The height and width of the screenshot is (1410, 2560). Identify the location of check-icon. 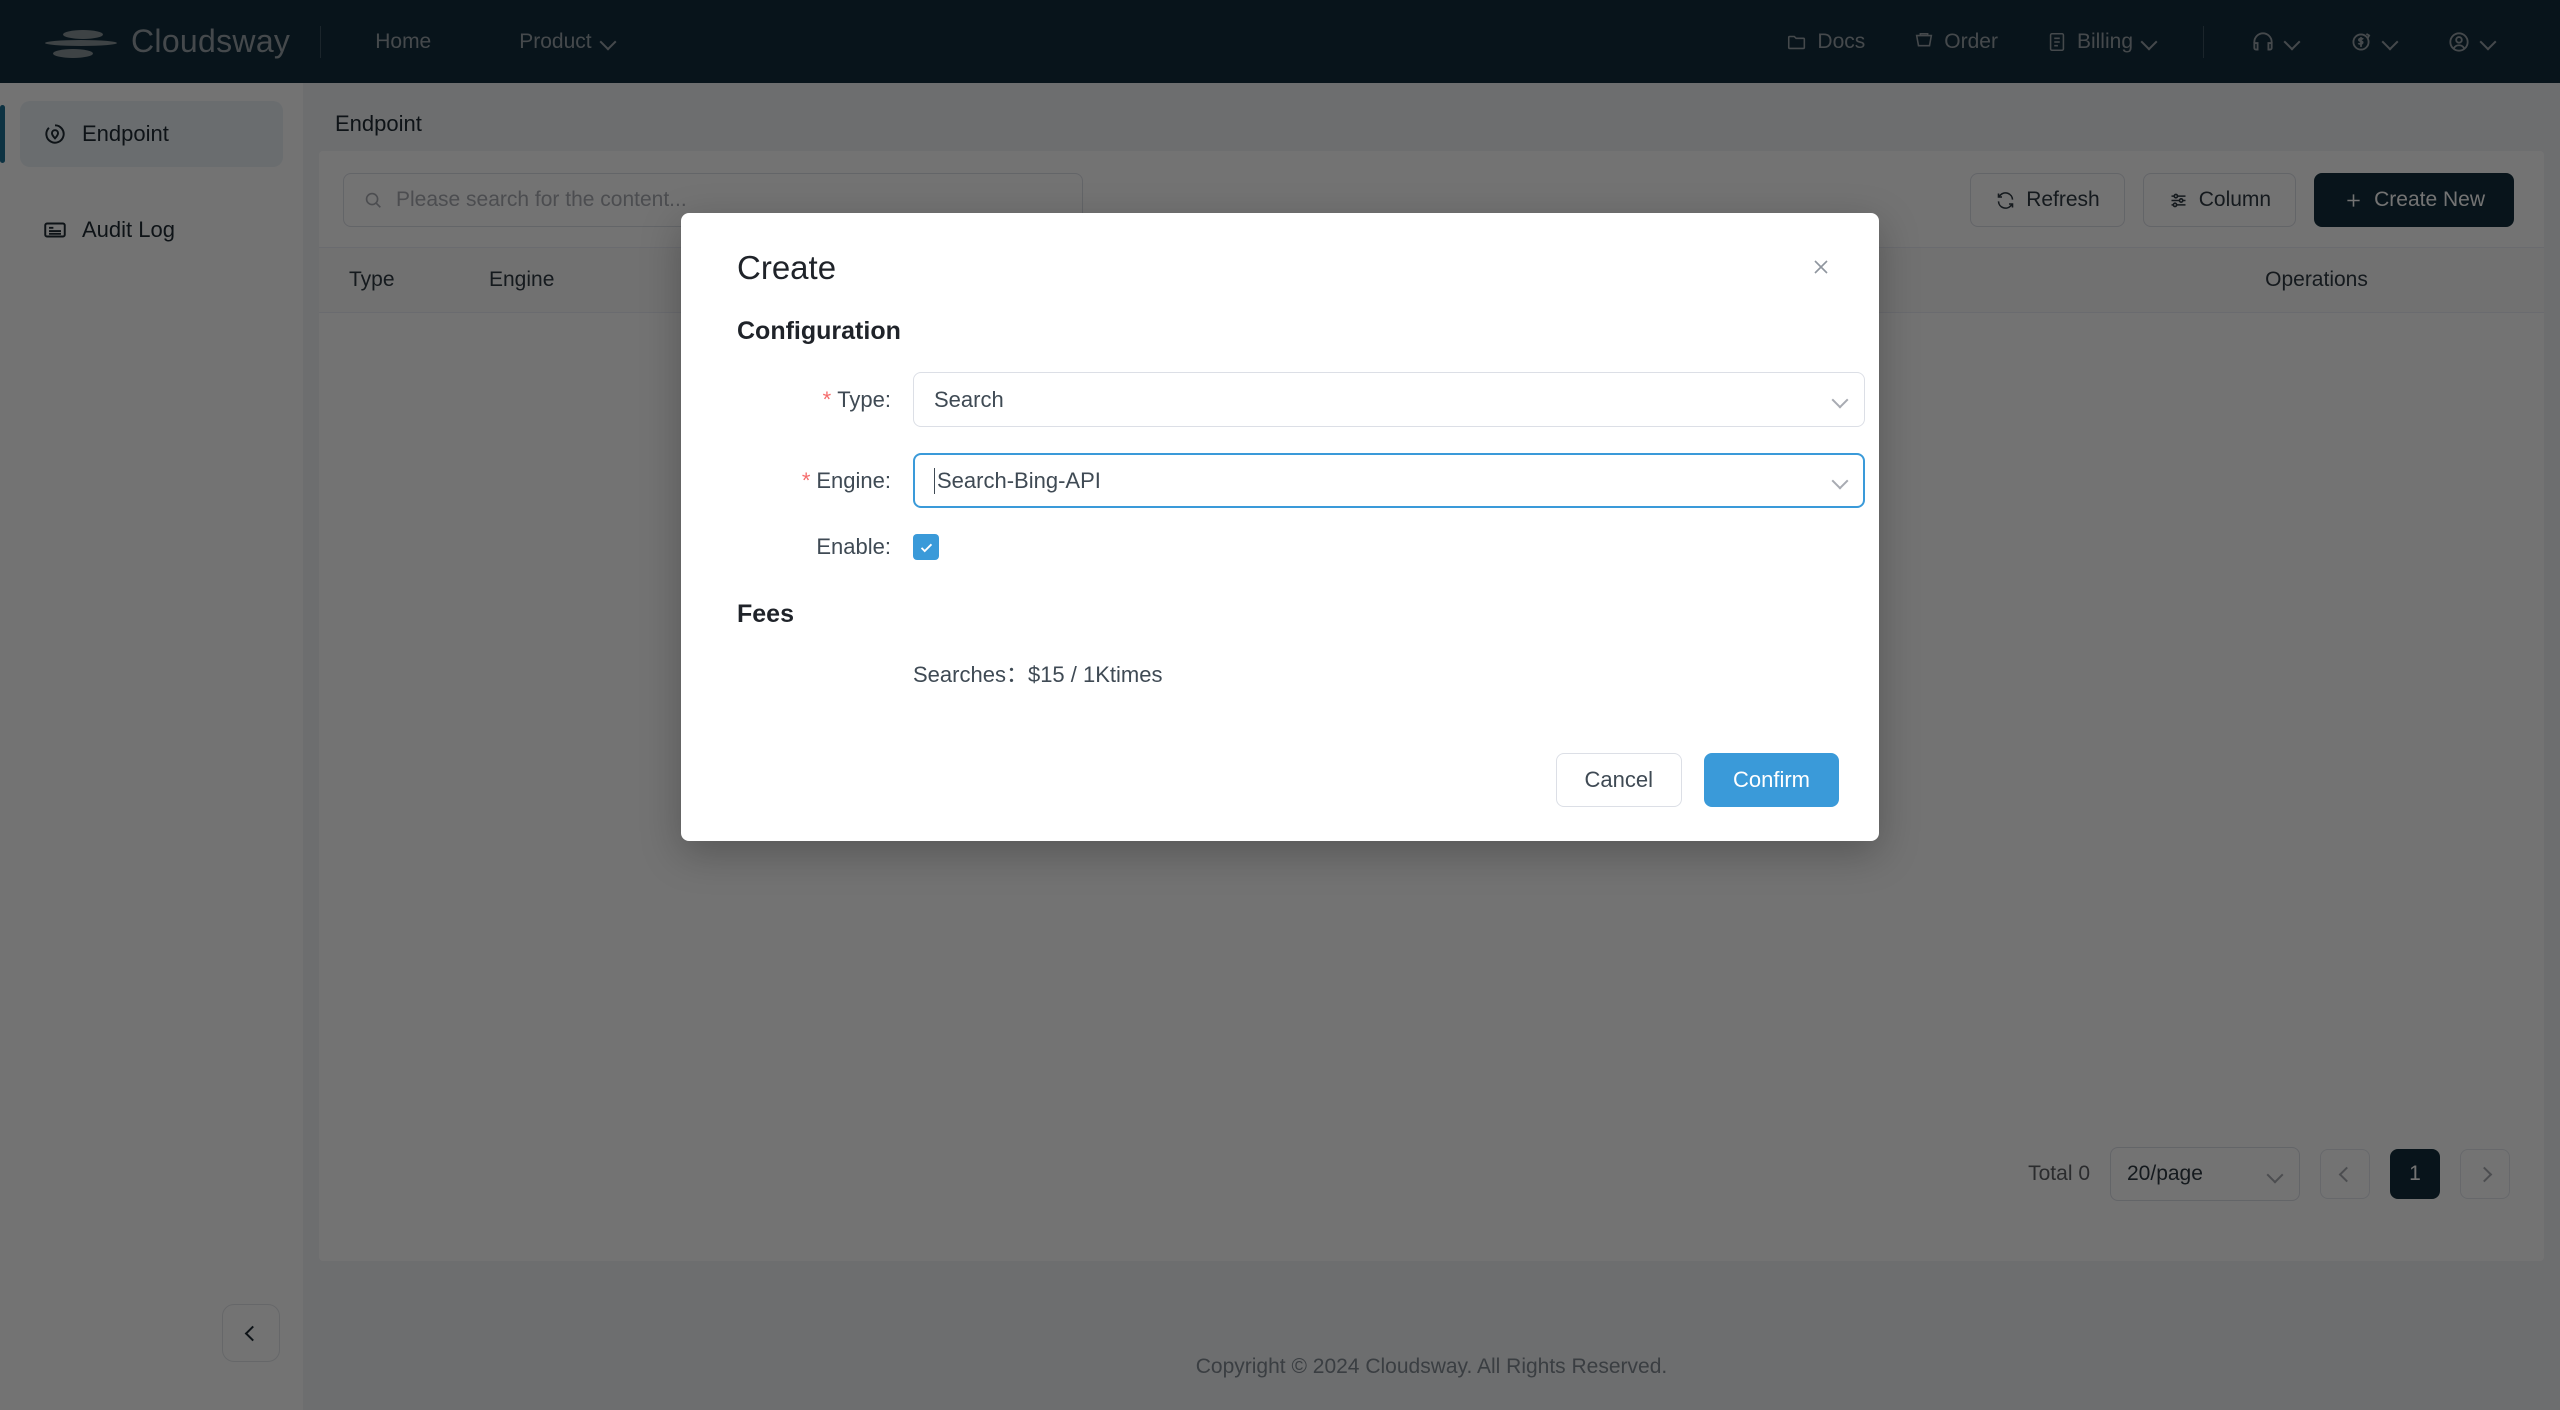
(926, 547).